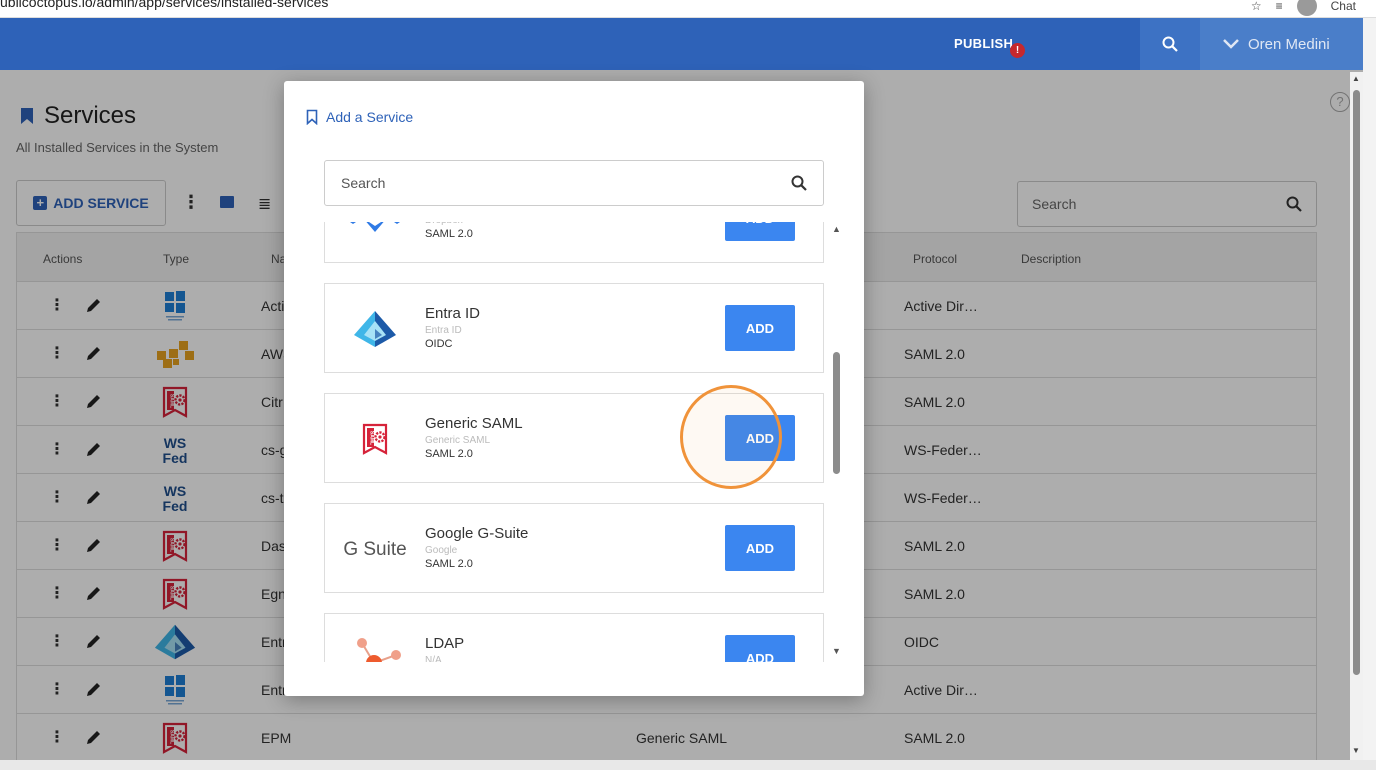 Image resolution: width=1376 pixels, height=770 pixels. I want to click on reading-list-icon: ≡, so click(1279, 6).